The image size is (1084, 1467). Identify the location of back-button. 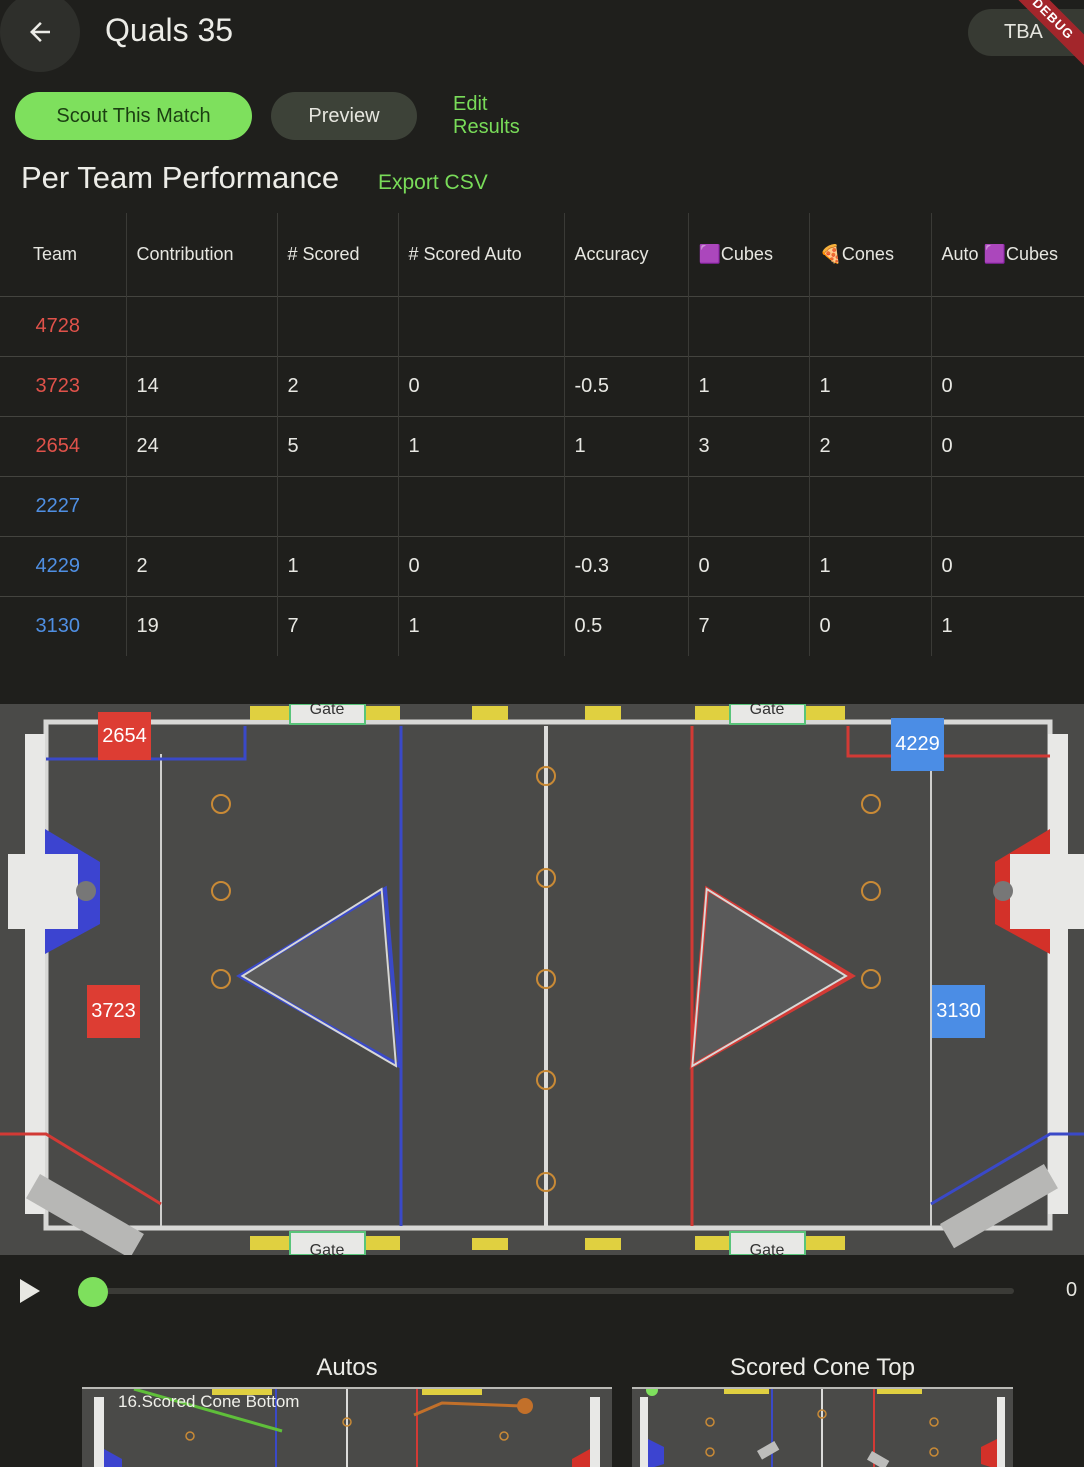
(40, 36).